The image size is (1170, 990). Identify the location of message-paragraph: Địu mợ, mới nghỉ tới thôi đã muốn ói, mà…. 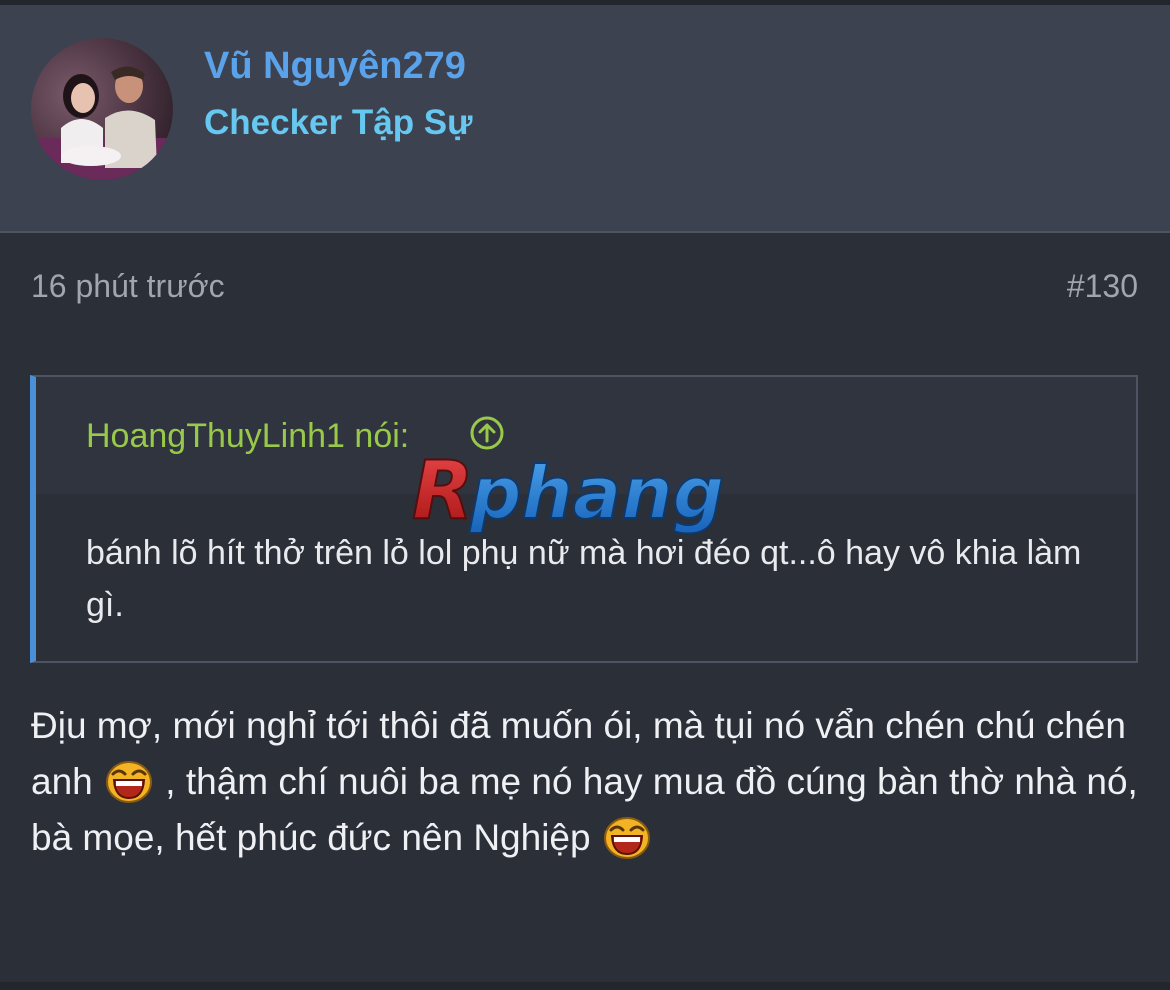
(586, 754).